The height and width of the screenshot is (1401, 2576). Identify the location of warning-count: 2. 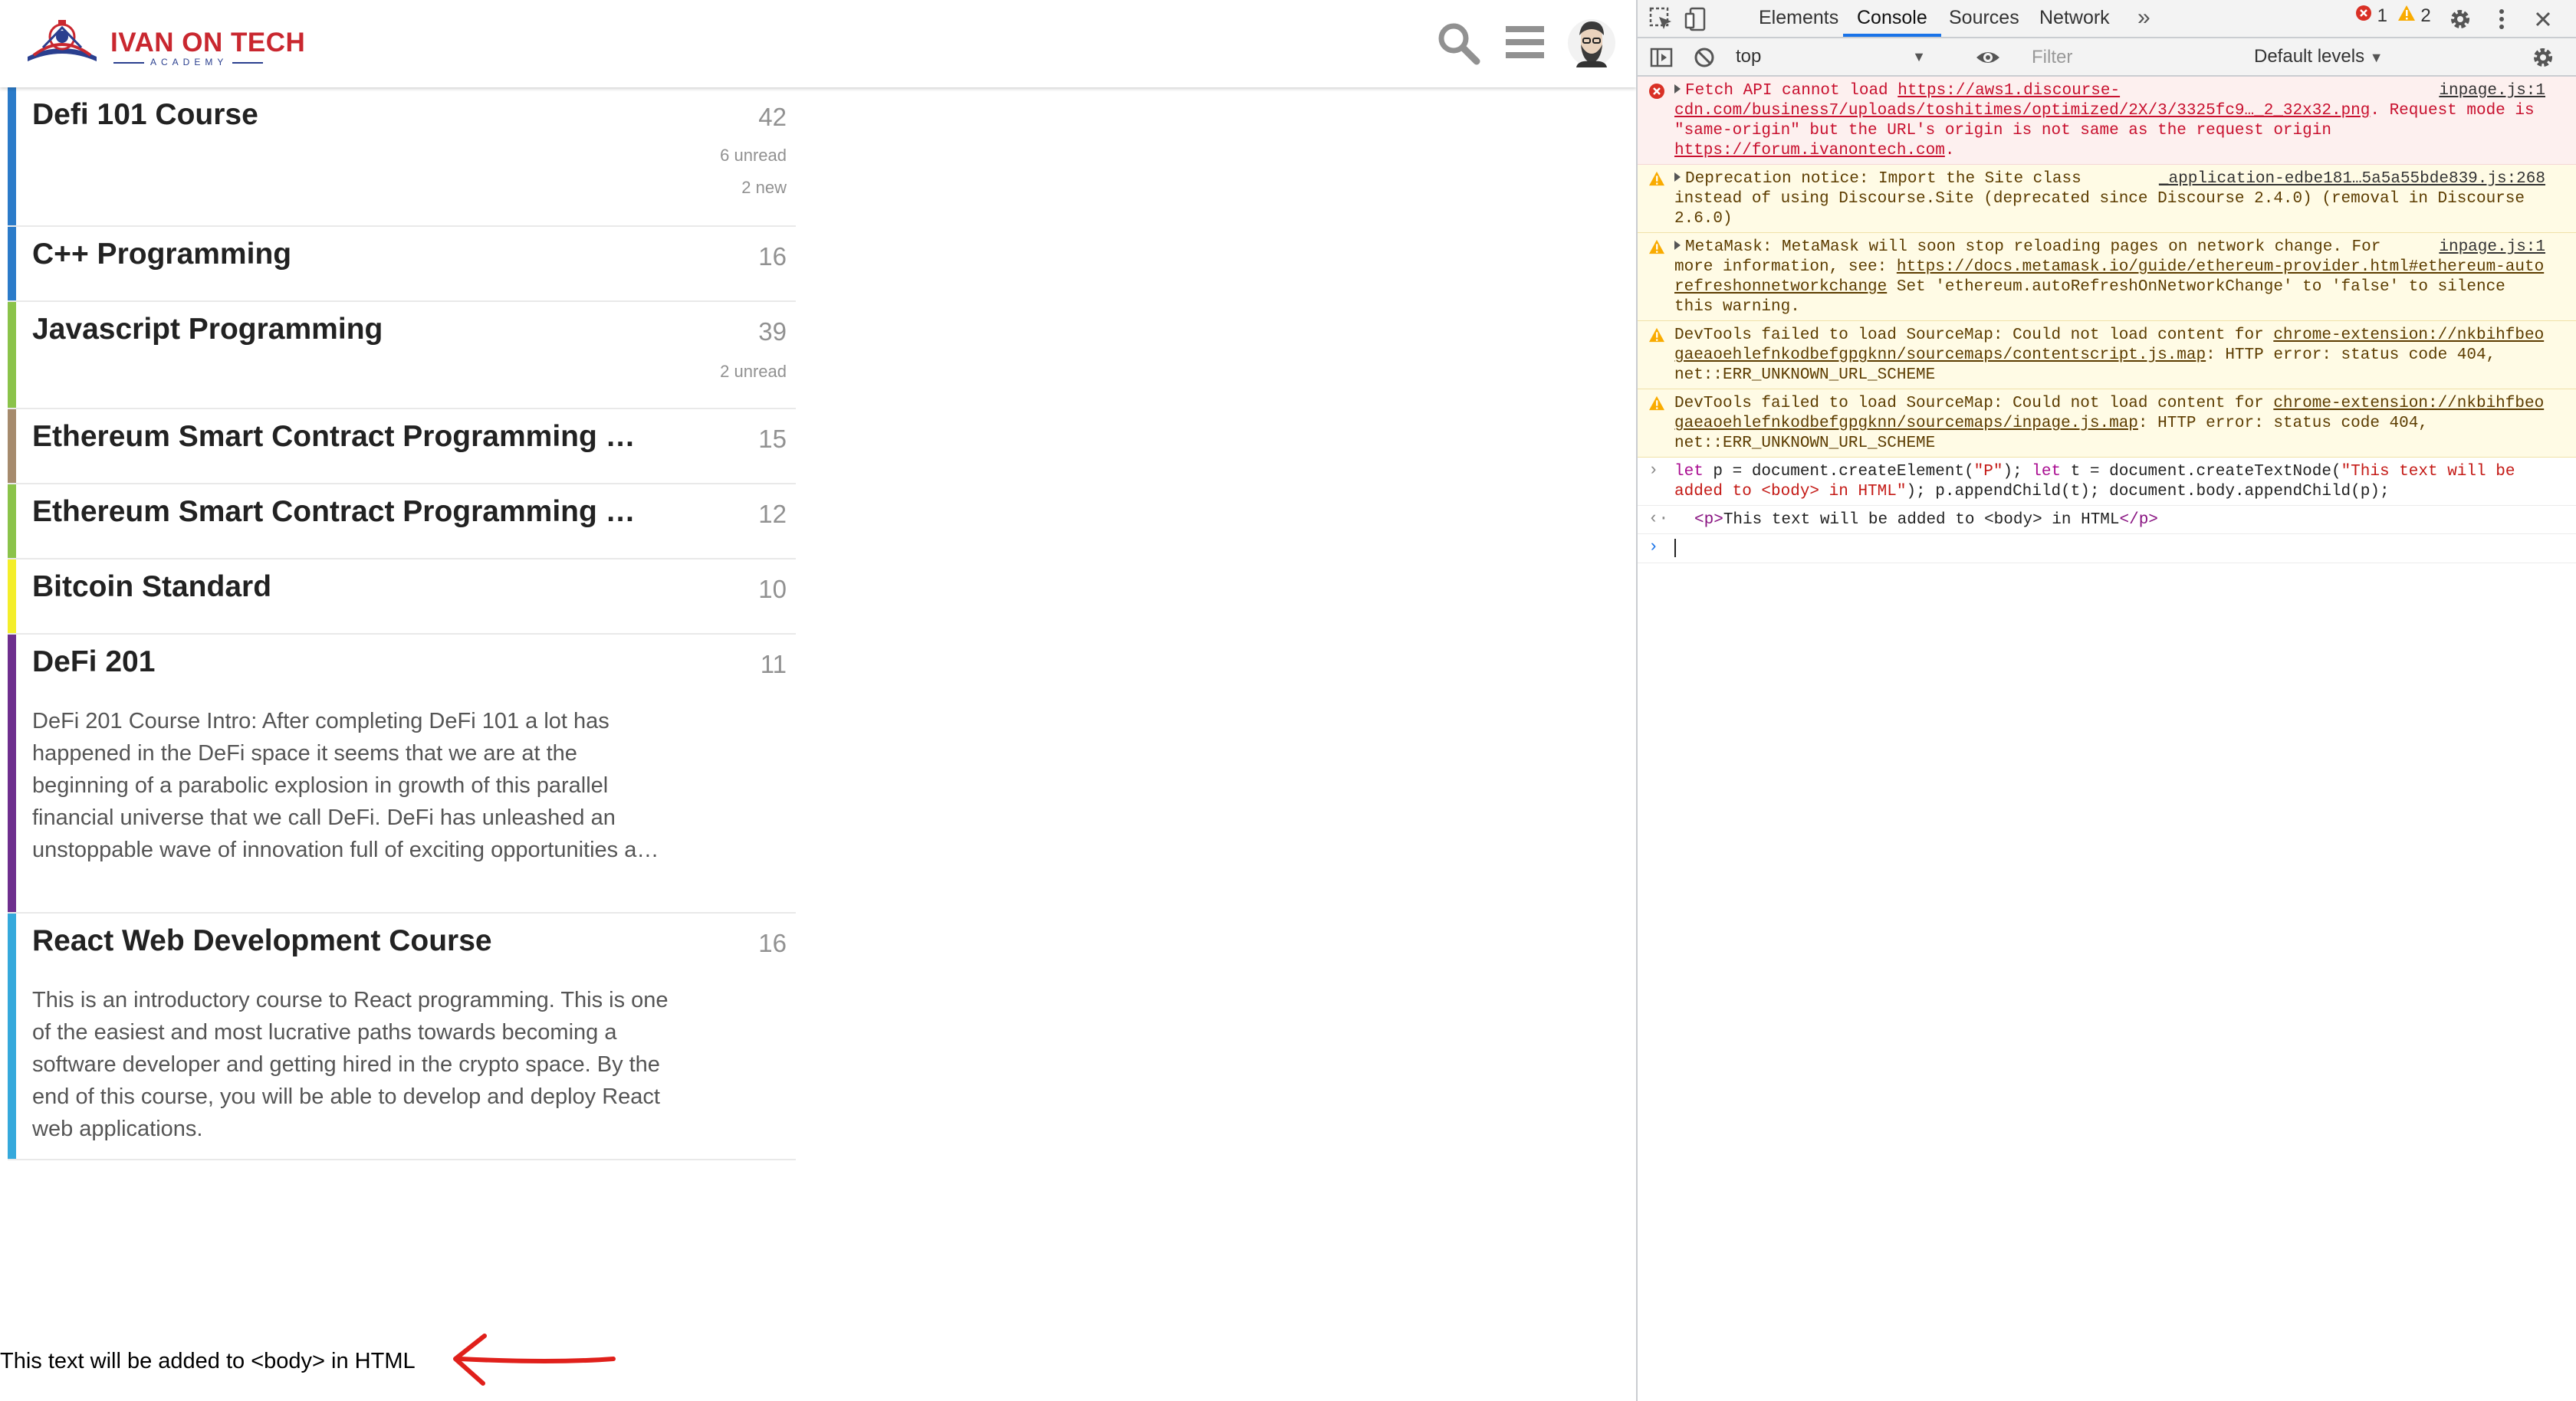
(2425, 15).